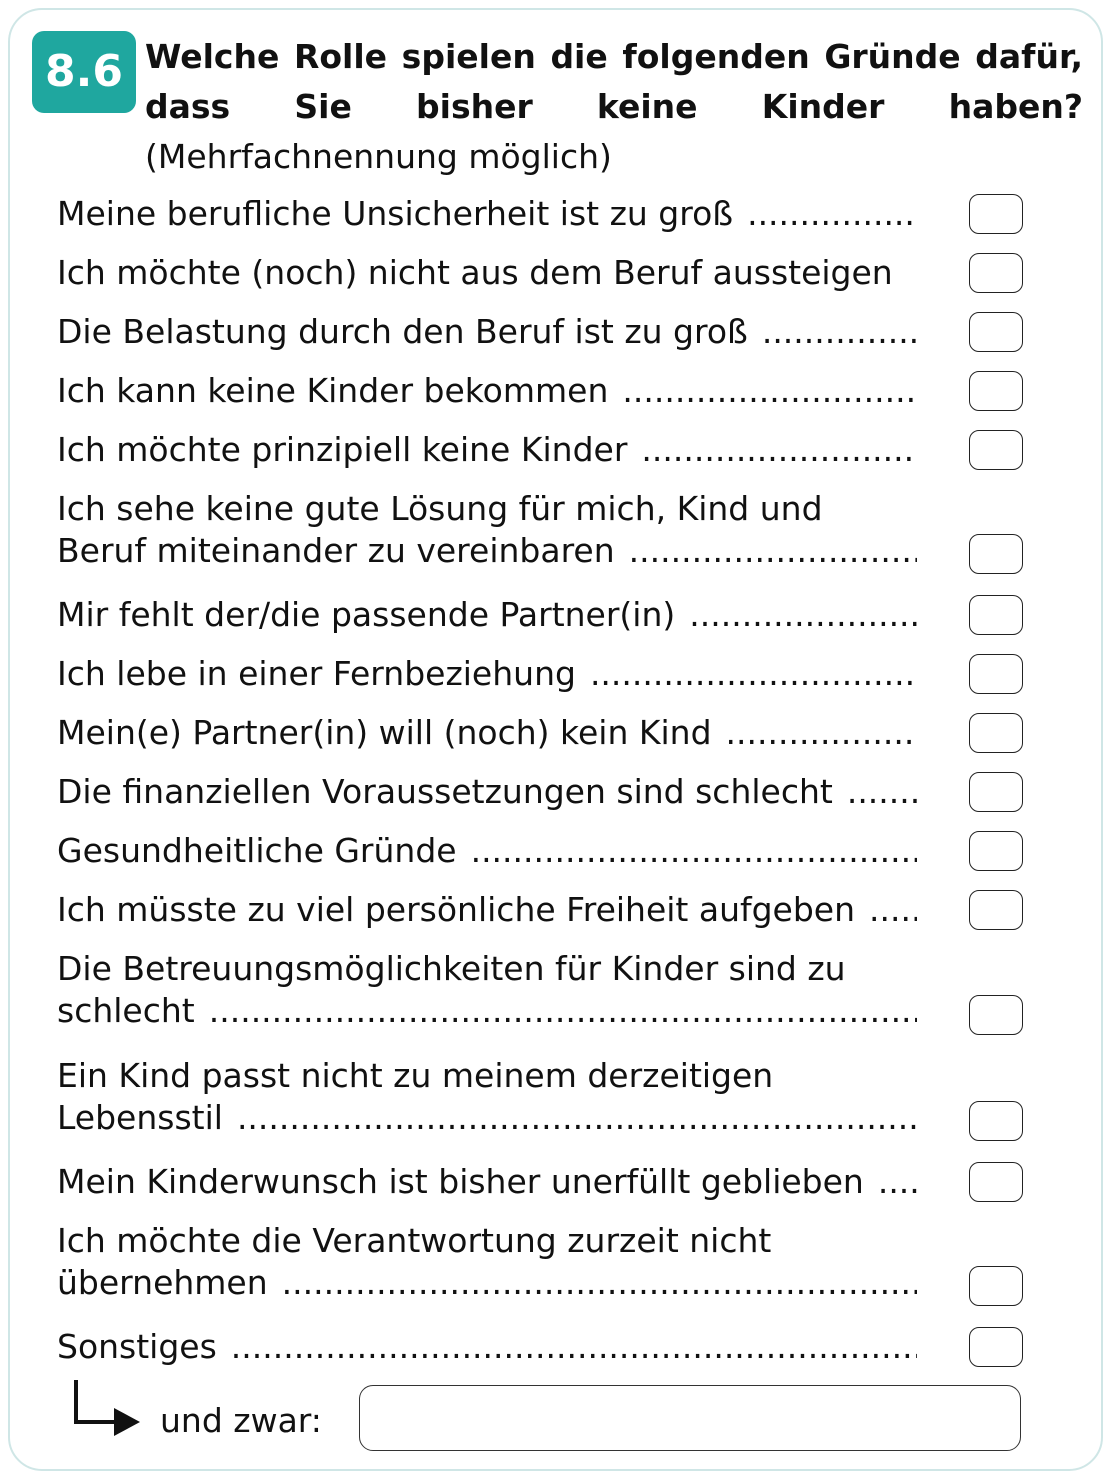  What do you see at coordinates (333, 390) in the screenshot?
I see `option-label: Ich kann keine Kinder bekommen` at bounding box center [333, 390].